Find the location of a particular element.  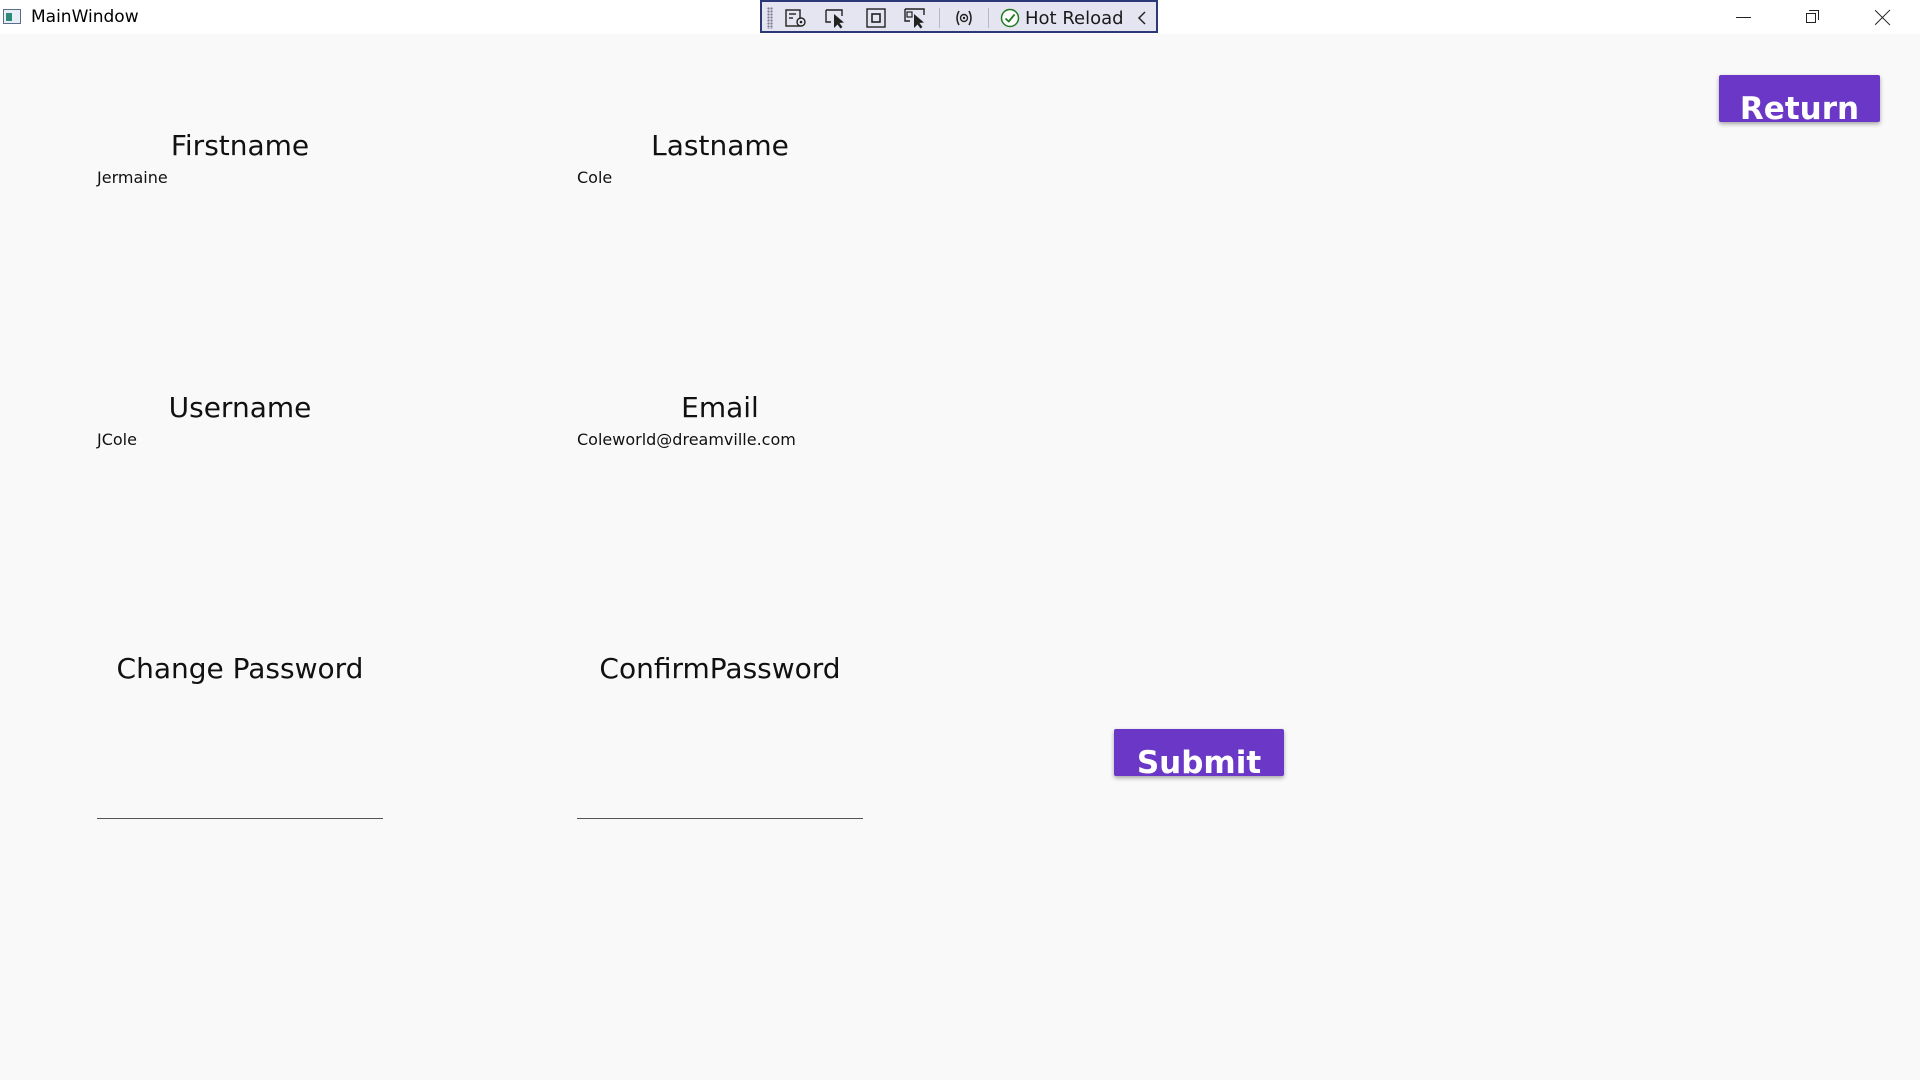

title-bar: MainWindow Hot Reload is located at coordinates (960, 17).